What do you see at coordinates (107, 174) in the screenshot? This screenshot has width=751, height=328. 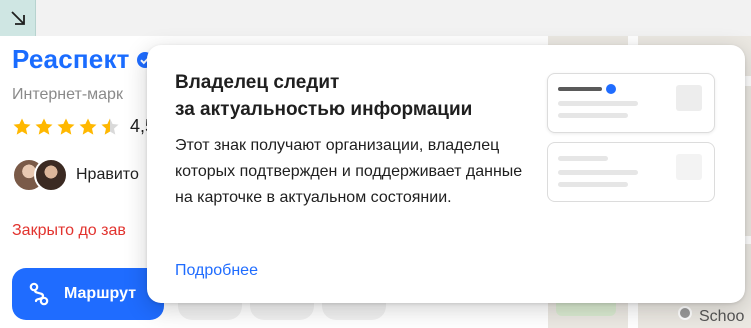 I see `likes-text: Нравито` at bounding box center [107, 174].